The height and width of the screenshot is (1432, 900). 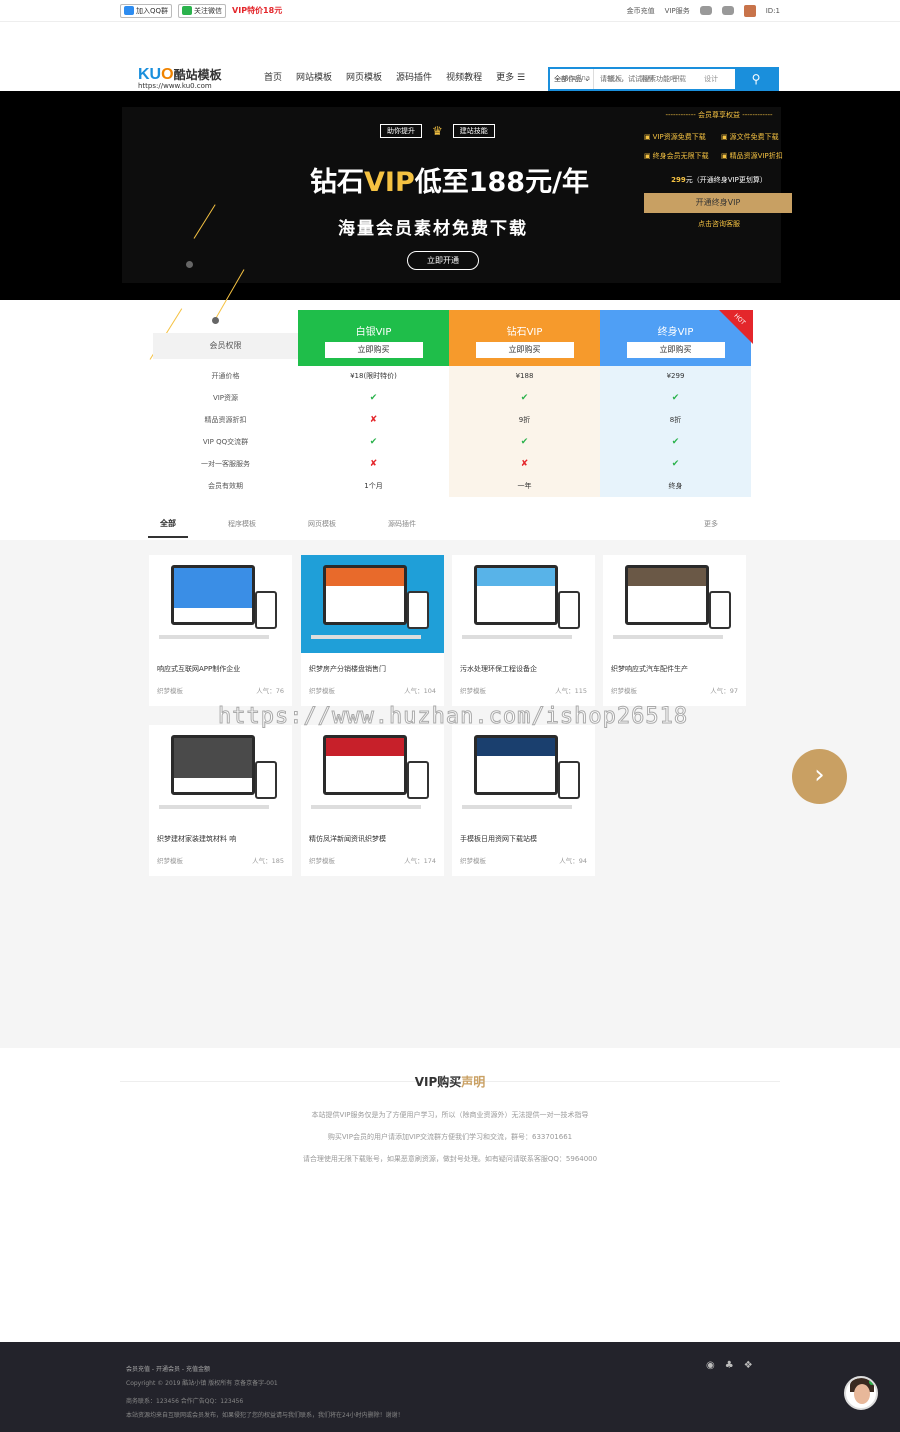 What do you see at coordinates (498, 669) in the screenshot?
I see `card-title: 污水处理环保工程设备企` at bounding box center [498, 669].